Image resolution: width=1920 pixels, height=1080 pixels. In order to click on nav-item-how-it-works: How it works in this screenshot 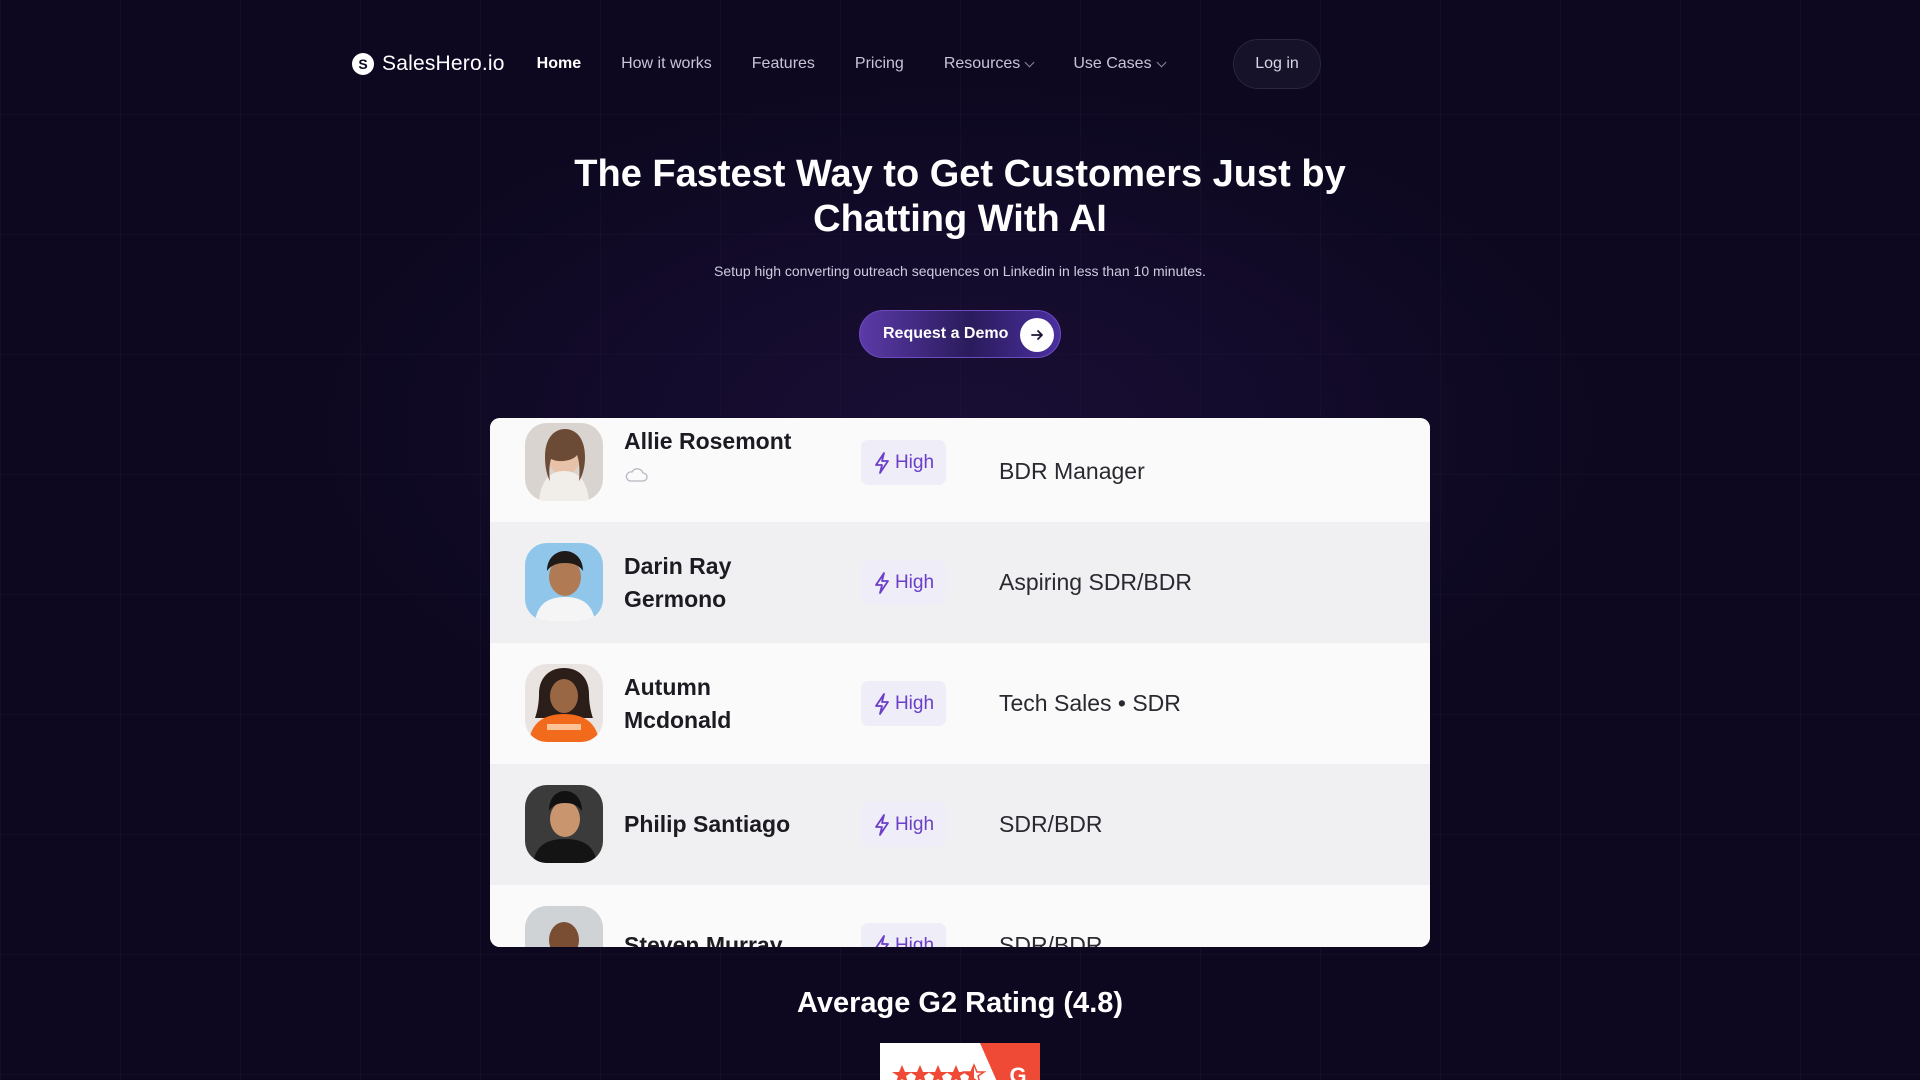, I will do `click(666, 64)`.